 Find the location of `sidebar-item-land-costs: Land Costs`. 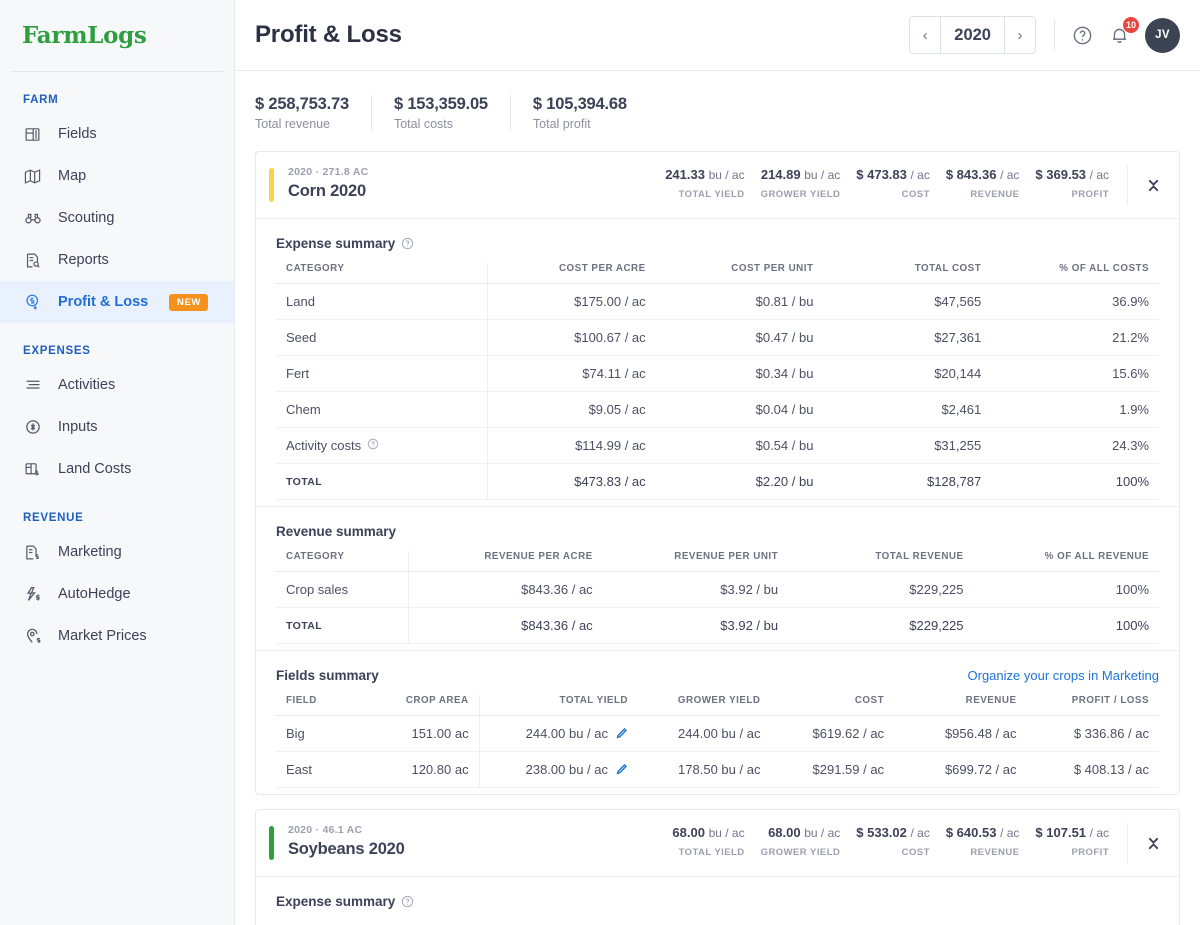

sidebar-item-land-costs: Land Costs is located at coordinates (117, 469).